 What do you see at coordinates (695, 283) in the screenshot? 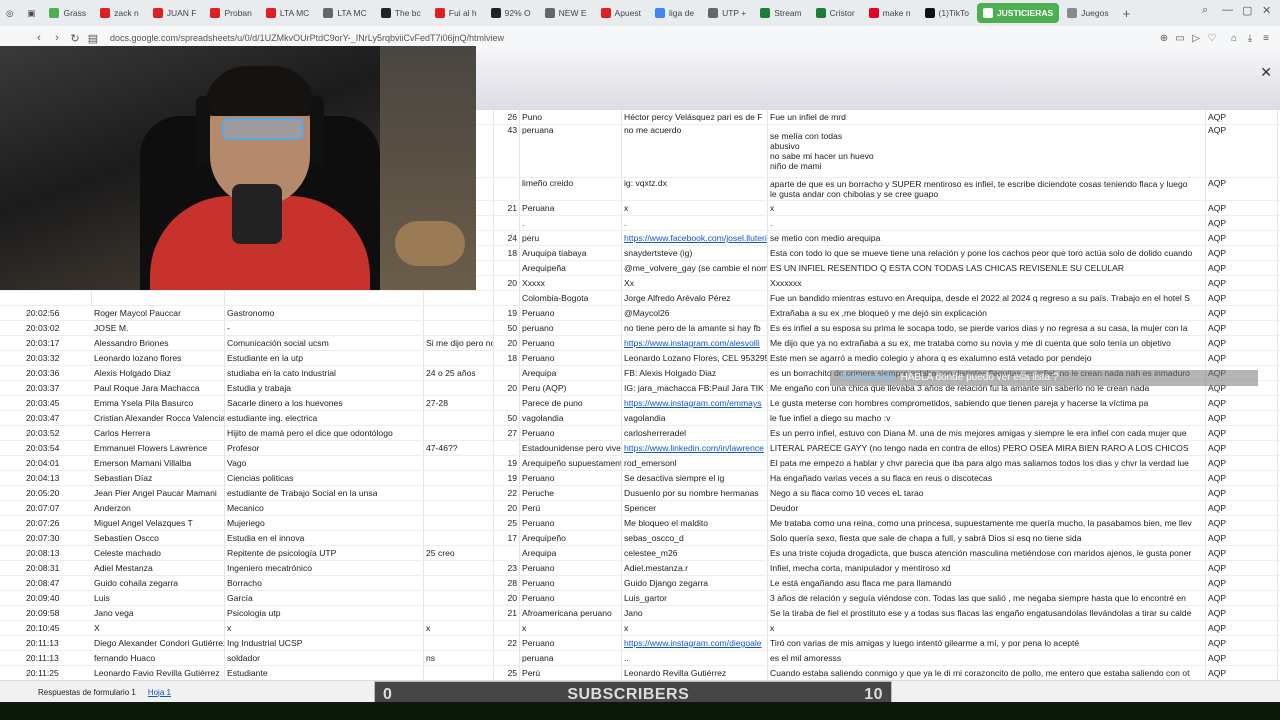
I see `contact-cell: Xx` at bounding box center [695, 283].